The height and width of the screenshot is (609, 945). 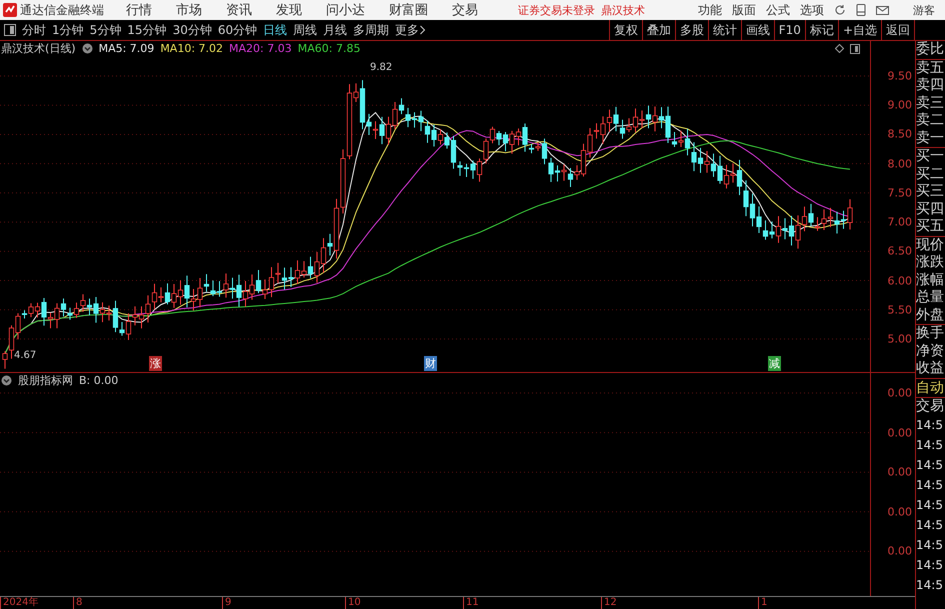 I want to click on quote-field-label: 涨幅, so click(x=930, y=280).